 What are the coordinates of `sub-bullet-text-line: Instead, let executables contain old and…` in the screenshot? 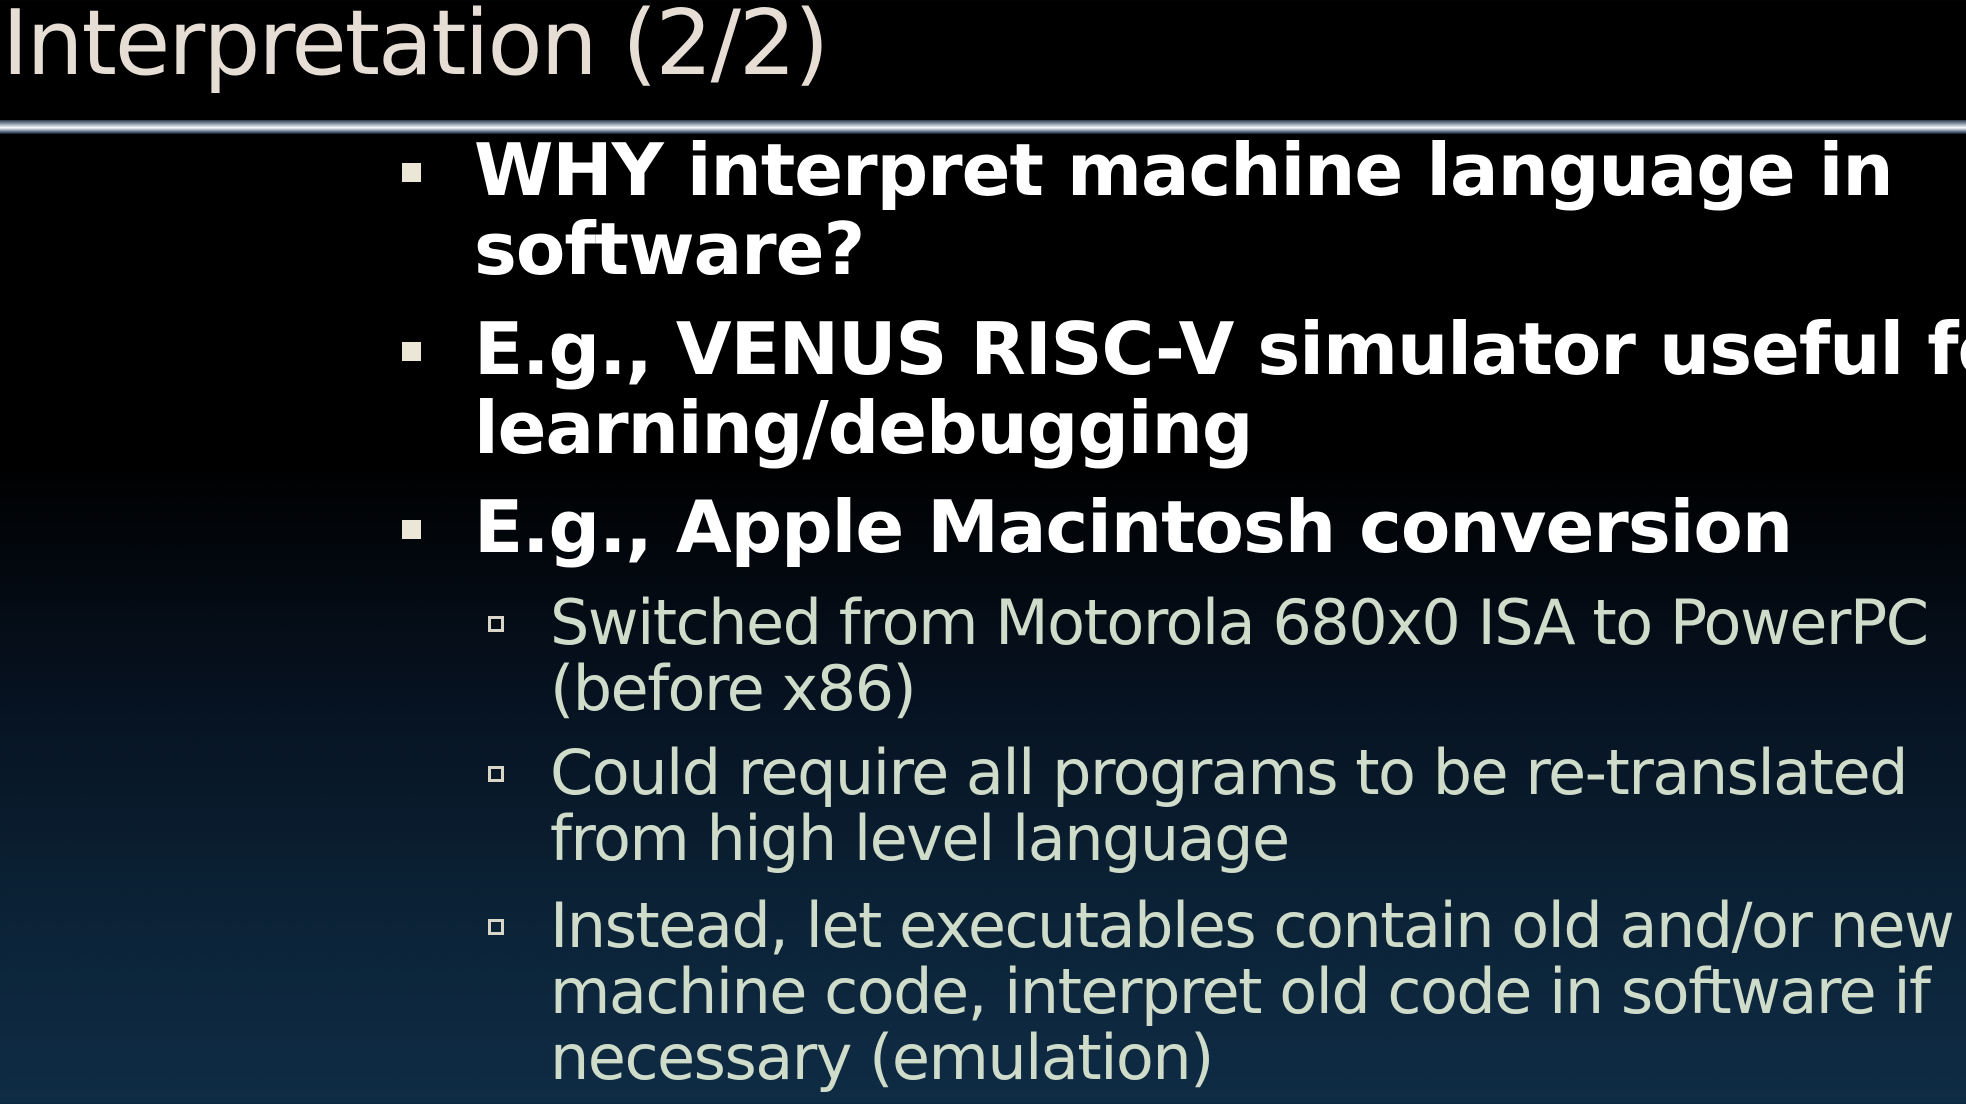 It's located at (1252, 925).